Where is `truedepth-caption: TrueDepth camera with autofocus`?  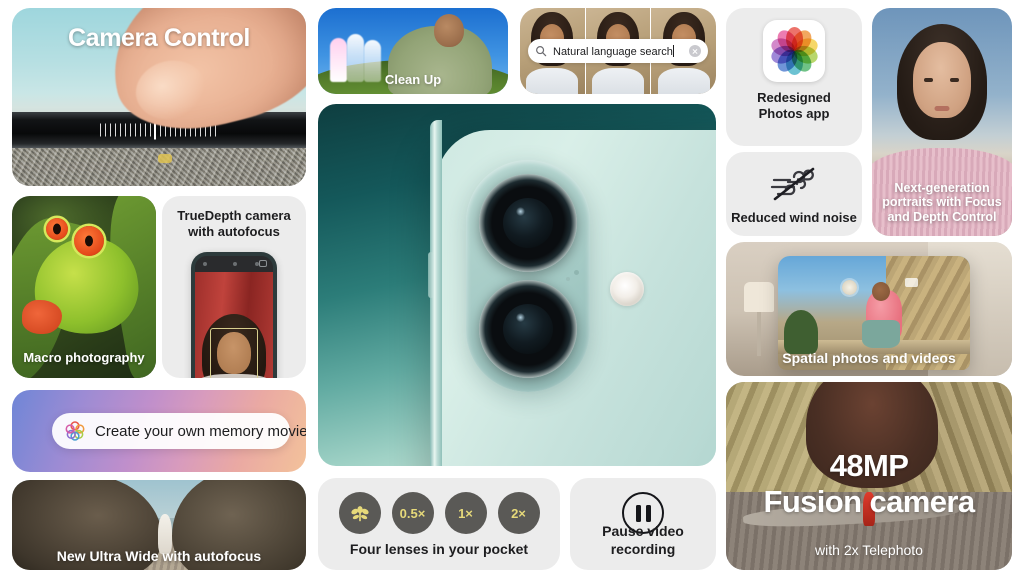 truedepth-caption: TrueDepth camera with autofocus is located at coordinates (234, 224).